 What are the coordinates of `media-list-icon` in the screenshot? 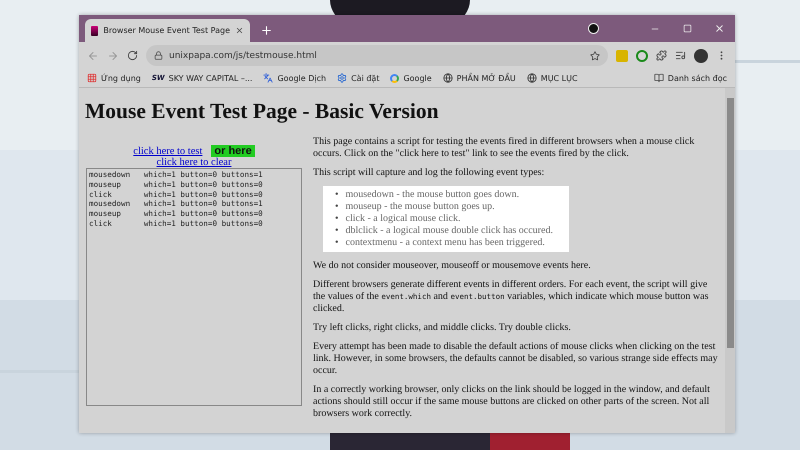 It's located at (680, 55).